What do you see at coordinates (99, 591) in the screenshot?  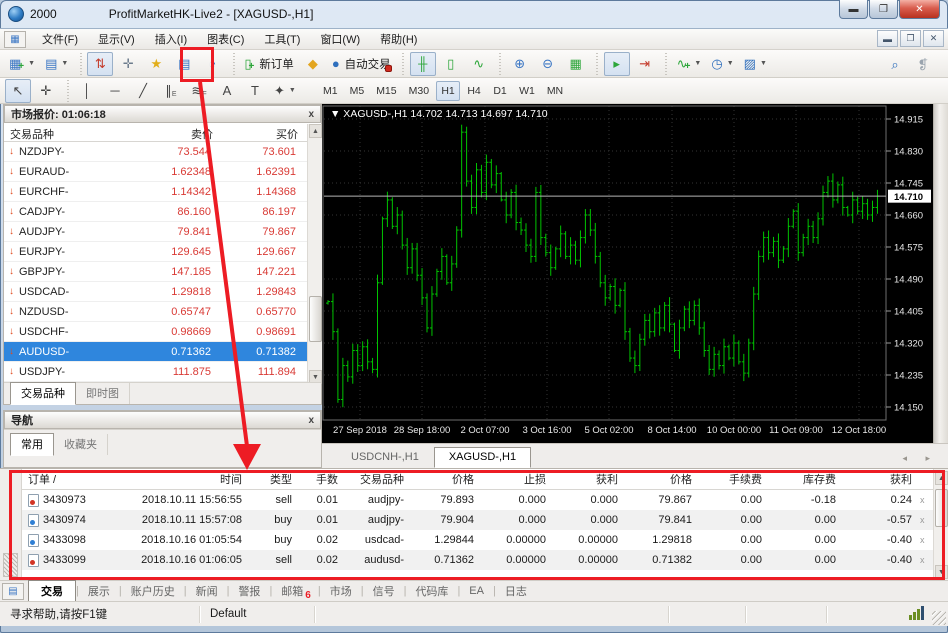 I see `terminal-tab-展示: 展示` at bounding box center [99, 591].